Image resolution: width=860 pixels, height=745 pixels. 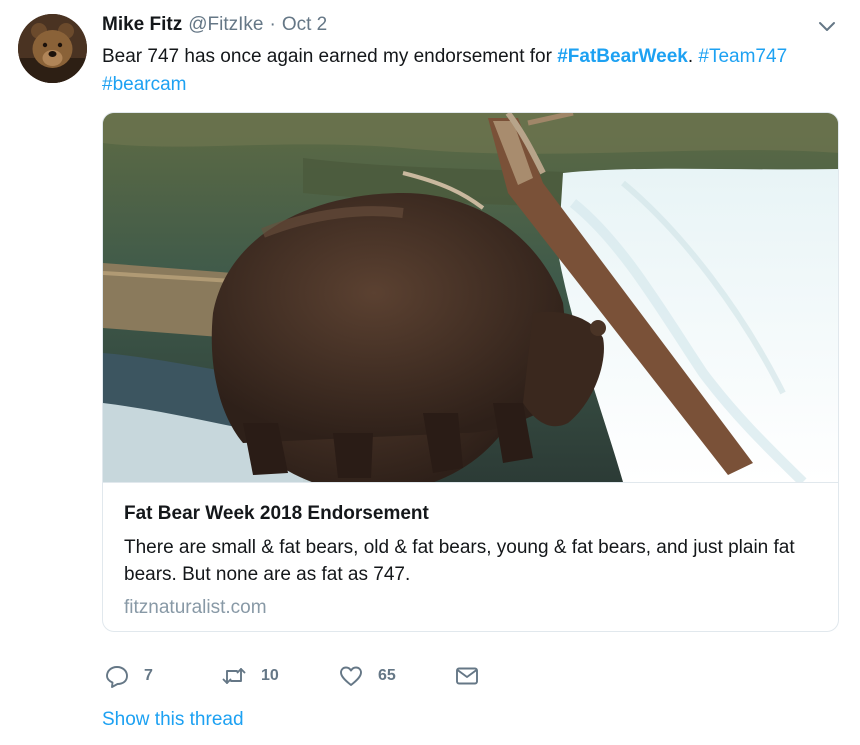 What do you see at coordinates (117, 676) in the screenshot?
I see `speech-bubble-icon` at bounding box center [117, 676].